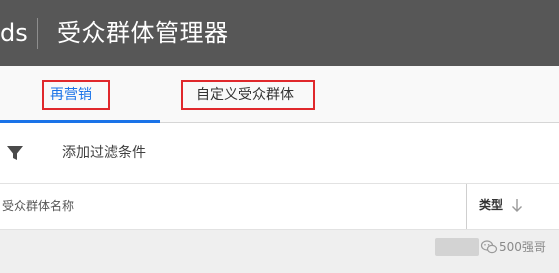 Image resolution: width=559 pixels, height=273 pixels. Describe the element at coordinates (491, 205) in the screenshot. I see `column-header-type: 类型` at that location.